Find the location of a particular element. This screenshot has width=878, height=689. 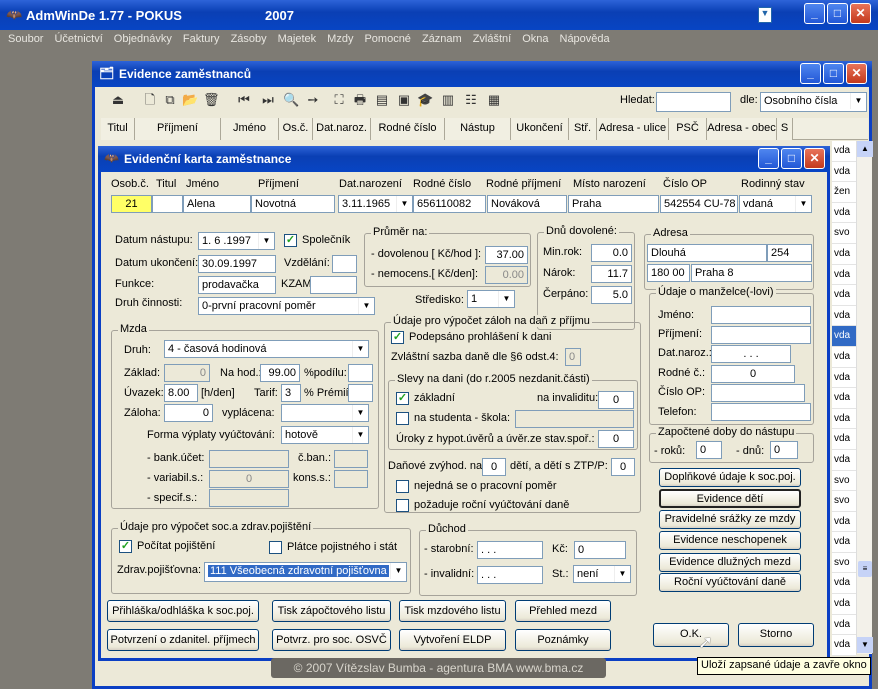

m-rodne-field: 0 is located at coordinates (753, 374).